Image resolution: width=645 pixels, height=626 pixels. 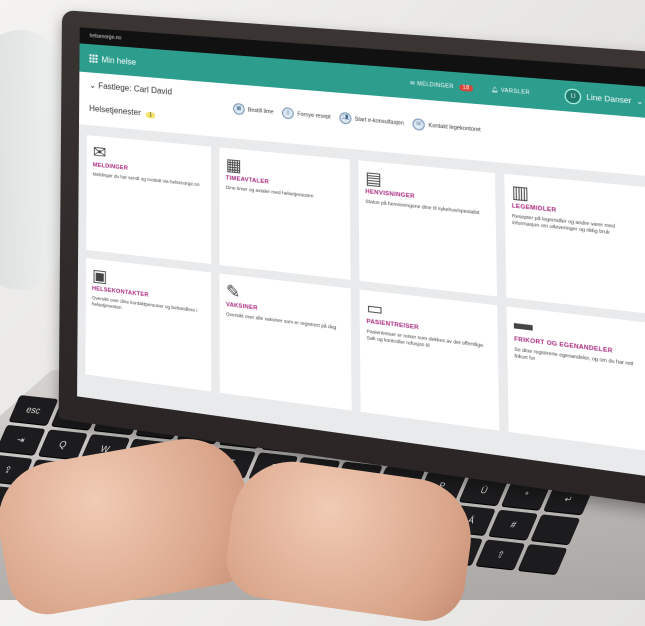 I want to click on syringe-icon: ✎, so click(x=233, y=292).